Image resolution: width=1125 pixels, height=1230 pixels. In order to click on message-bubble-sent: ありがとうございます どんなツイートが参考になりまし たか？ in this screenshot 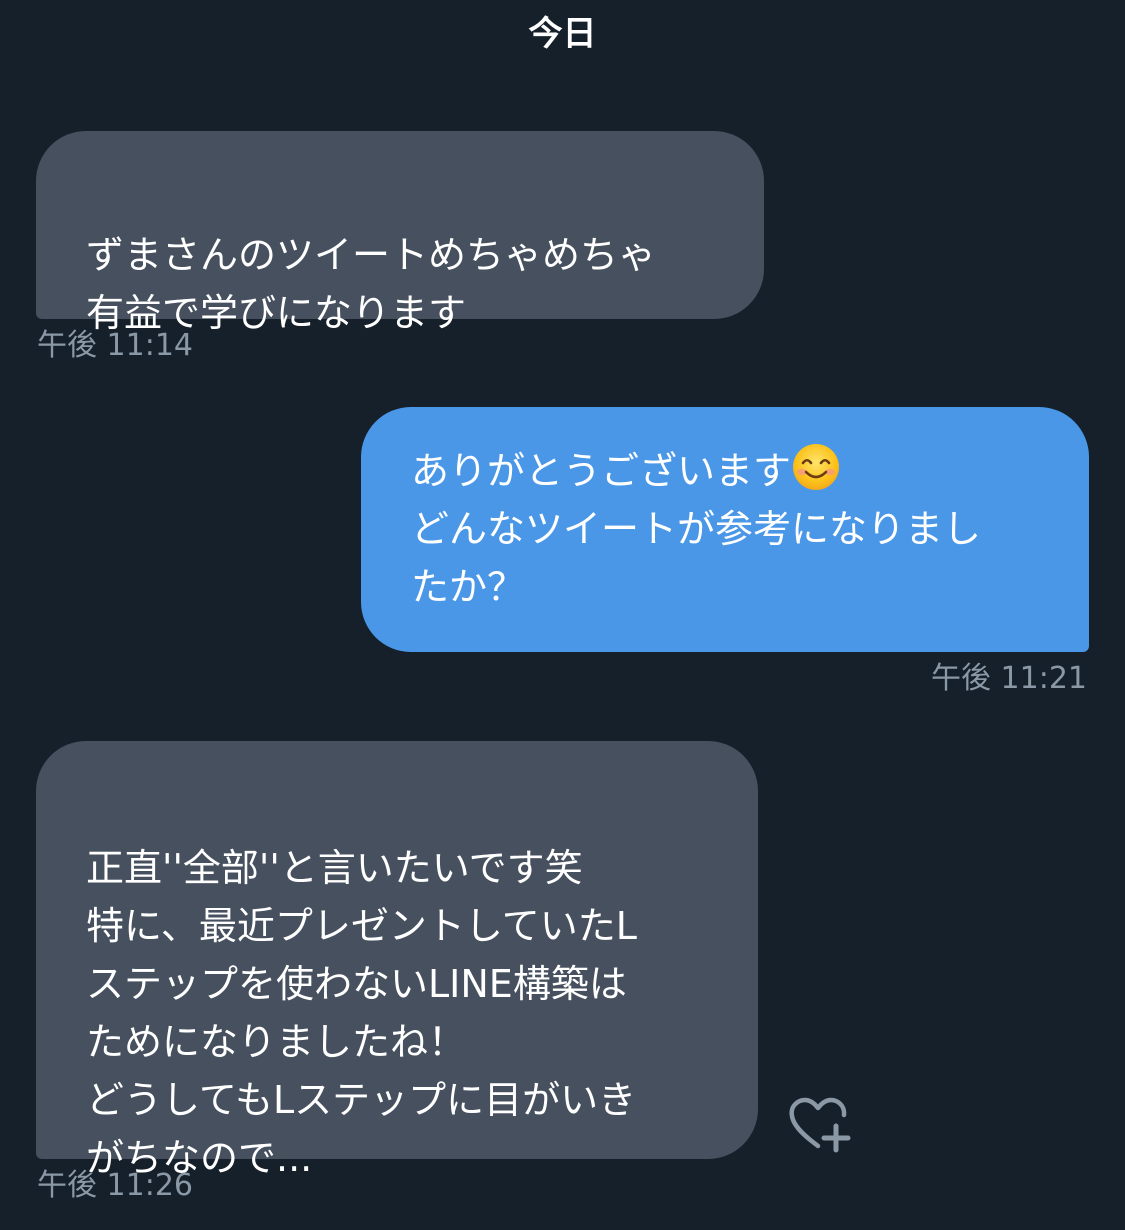, I will do `click(725, 529)`.